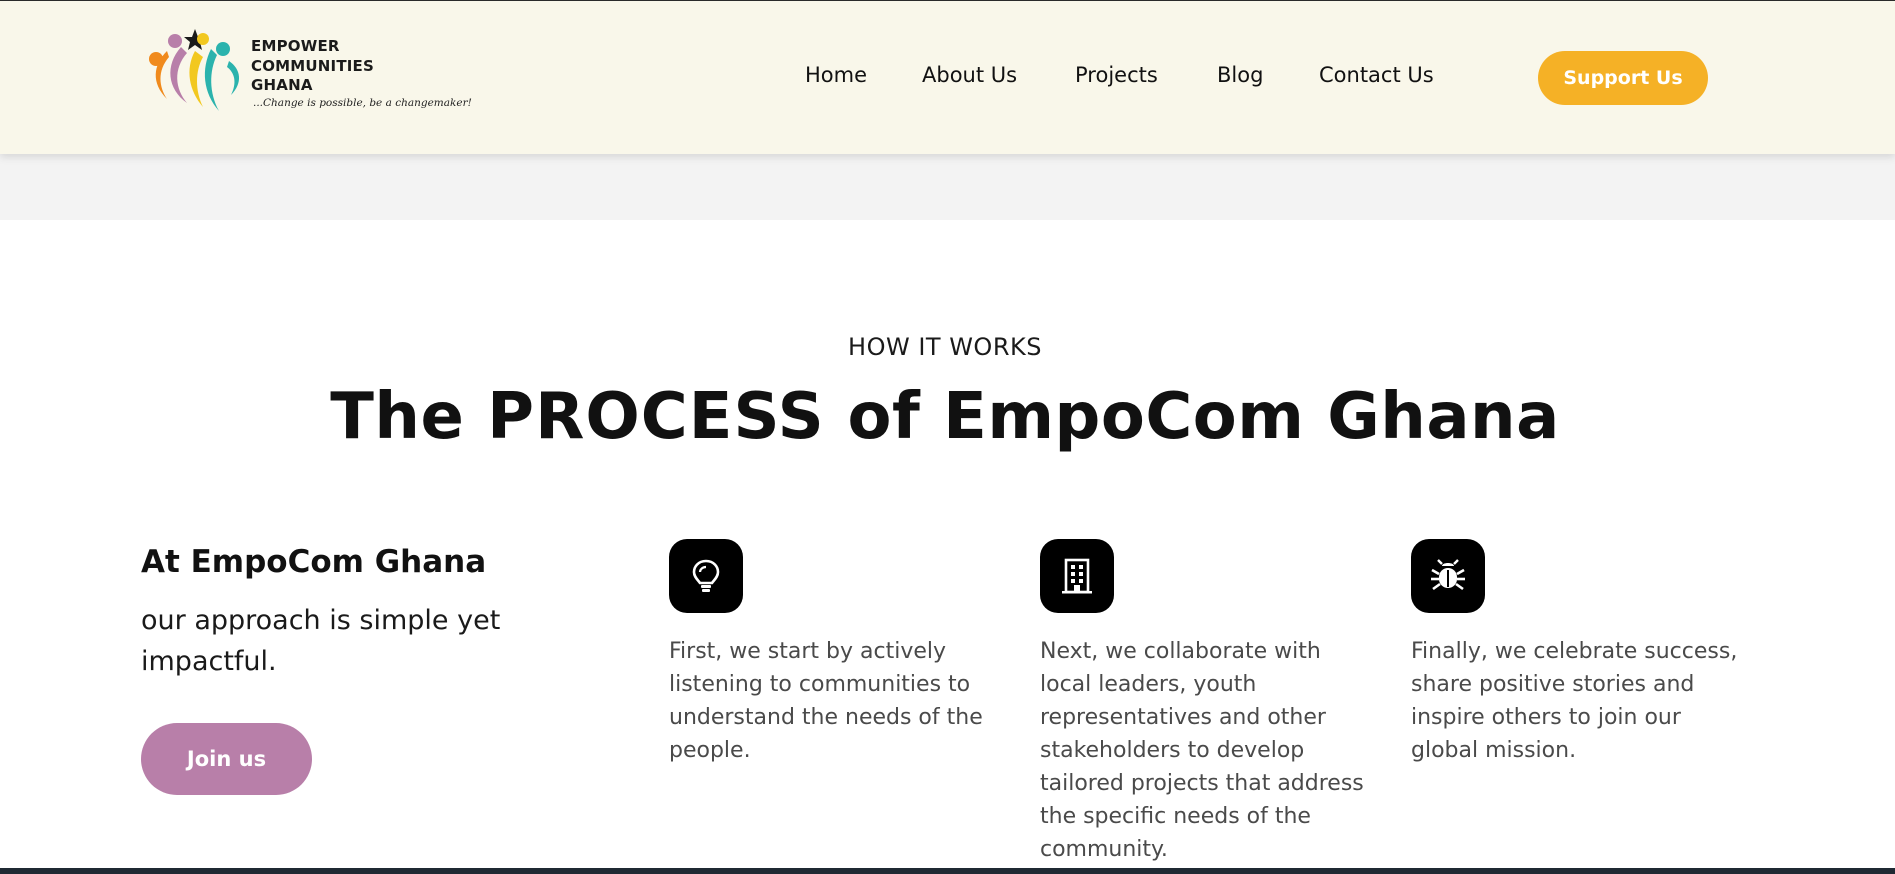 Image resolution: width=1895 pixels, height=874 pixels. What do you see at coordinates (1376, 75) in the screenshot?
I see `nav-contact-us: Contact Us` at bounding box center [1376, 75].